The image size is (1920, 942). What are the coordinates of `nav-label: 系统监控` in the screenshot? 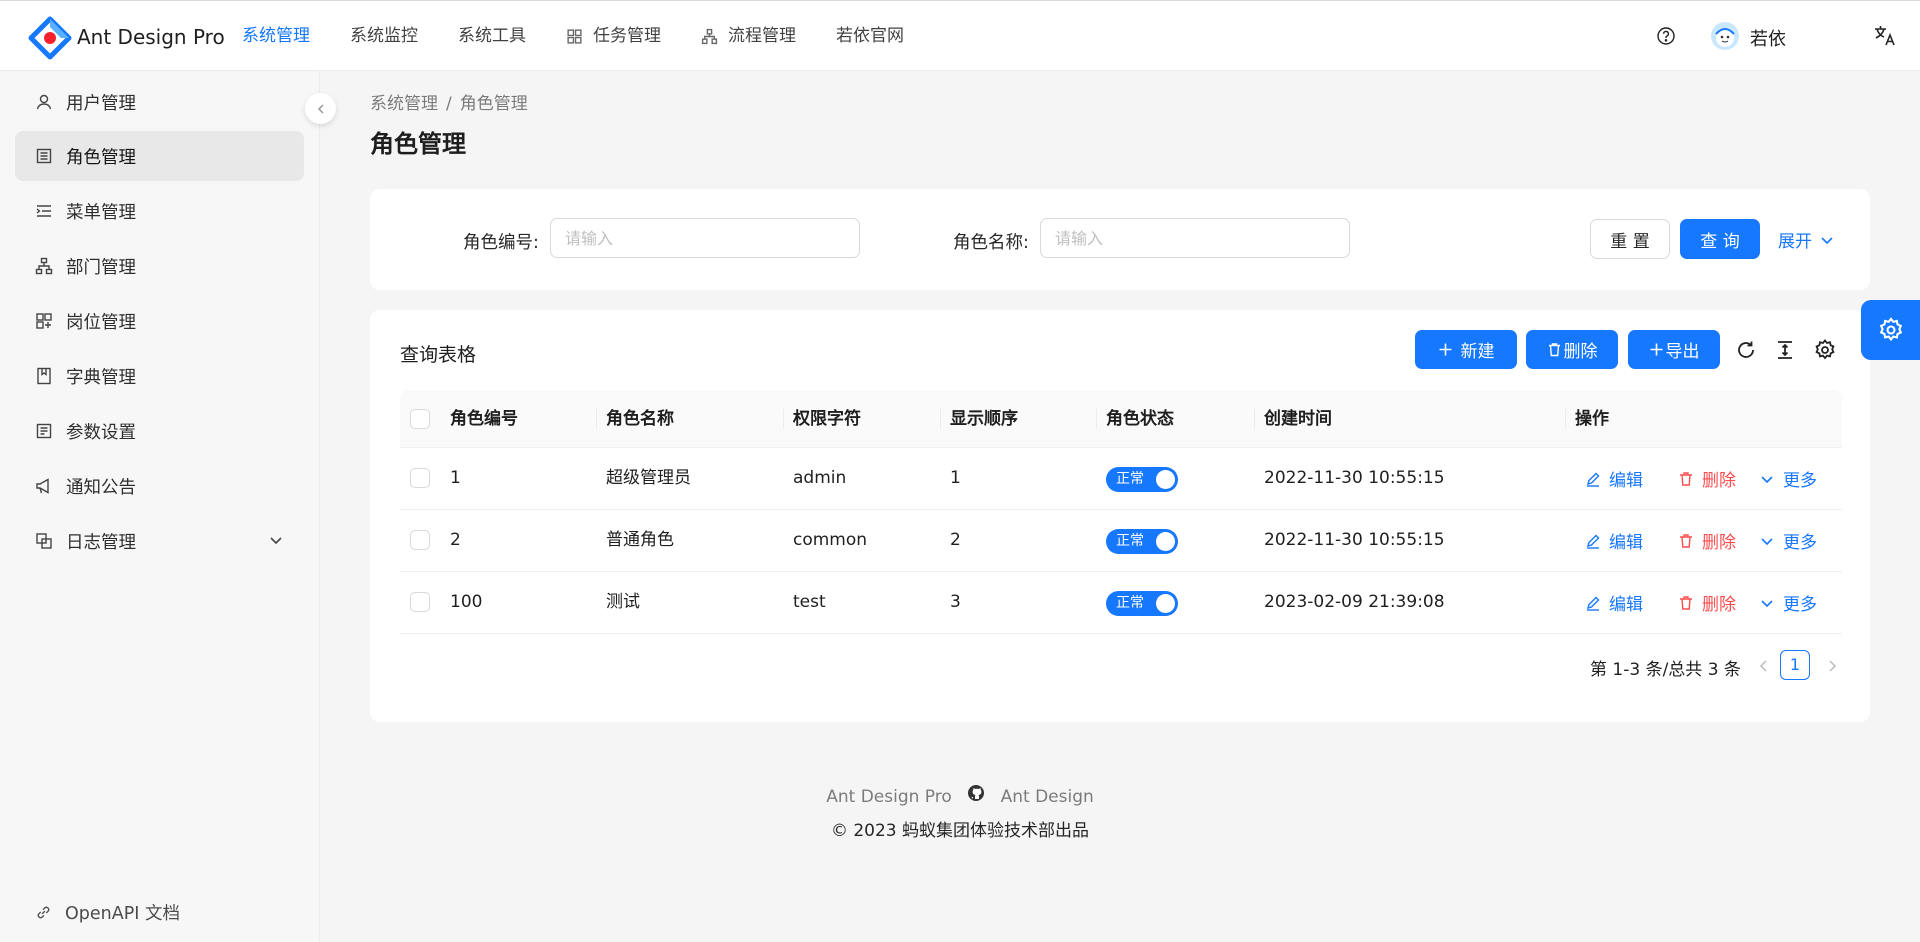 It's located at (384, 36).